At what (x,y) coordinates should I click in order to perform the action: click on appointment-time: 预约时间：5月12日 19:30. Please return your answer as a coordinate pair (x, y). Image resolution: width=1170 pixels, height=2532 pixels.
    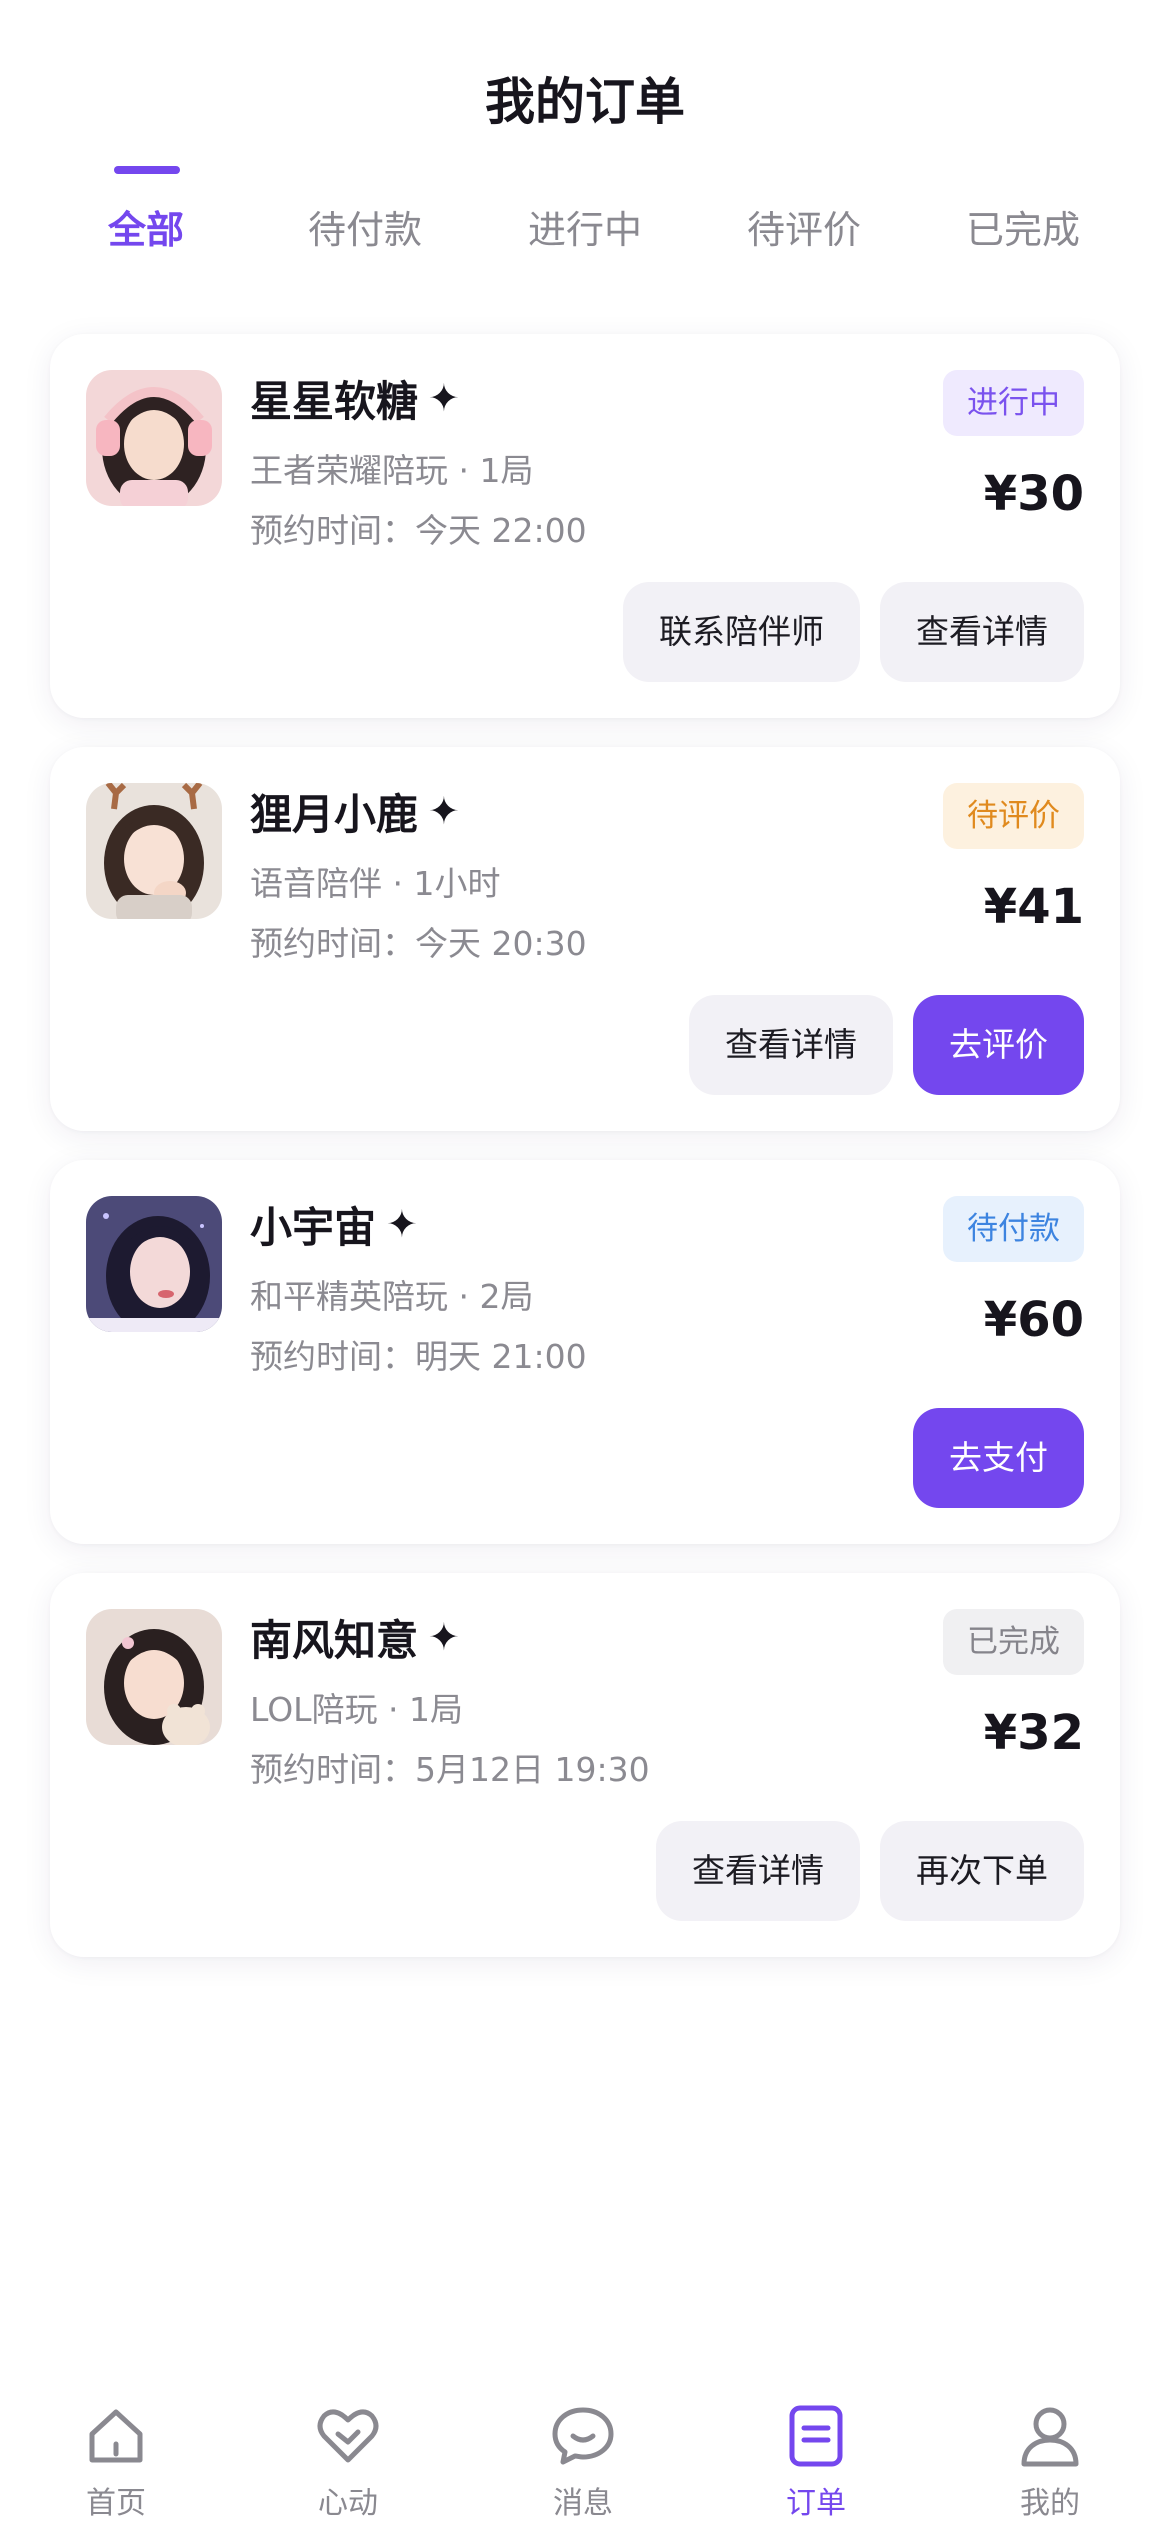
    Looking at the image, I should click on (450, 1769).